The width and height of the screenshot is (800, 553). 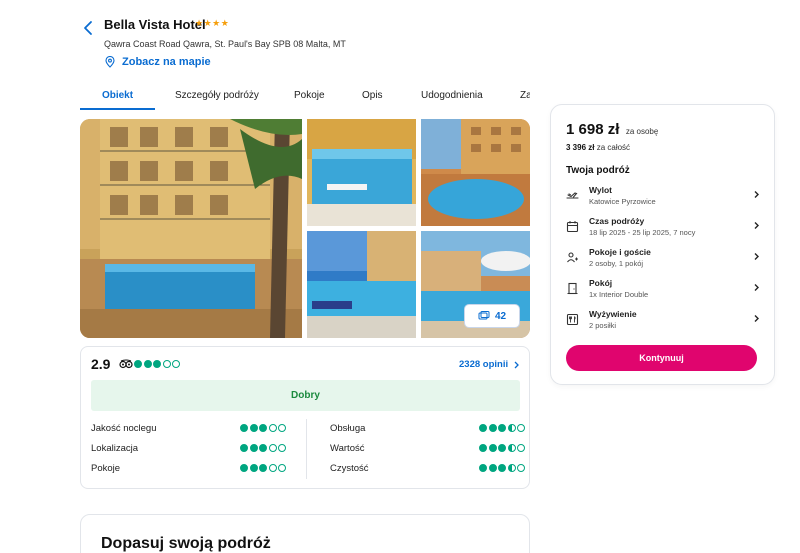 I want to click on trip-row-room: Pokój 1x Interior Double, so click(x=663, y=293).